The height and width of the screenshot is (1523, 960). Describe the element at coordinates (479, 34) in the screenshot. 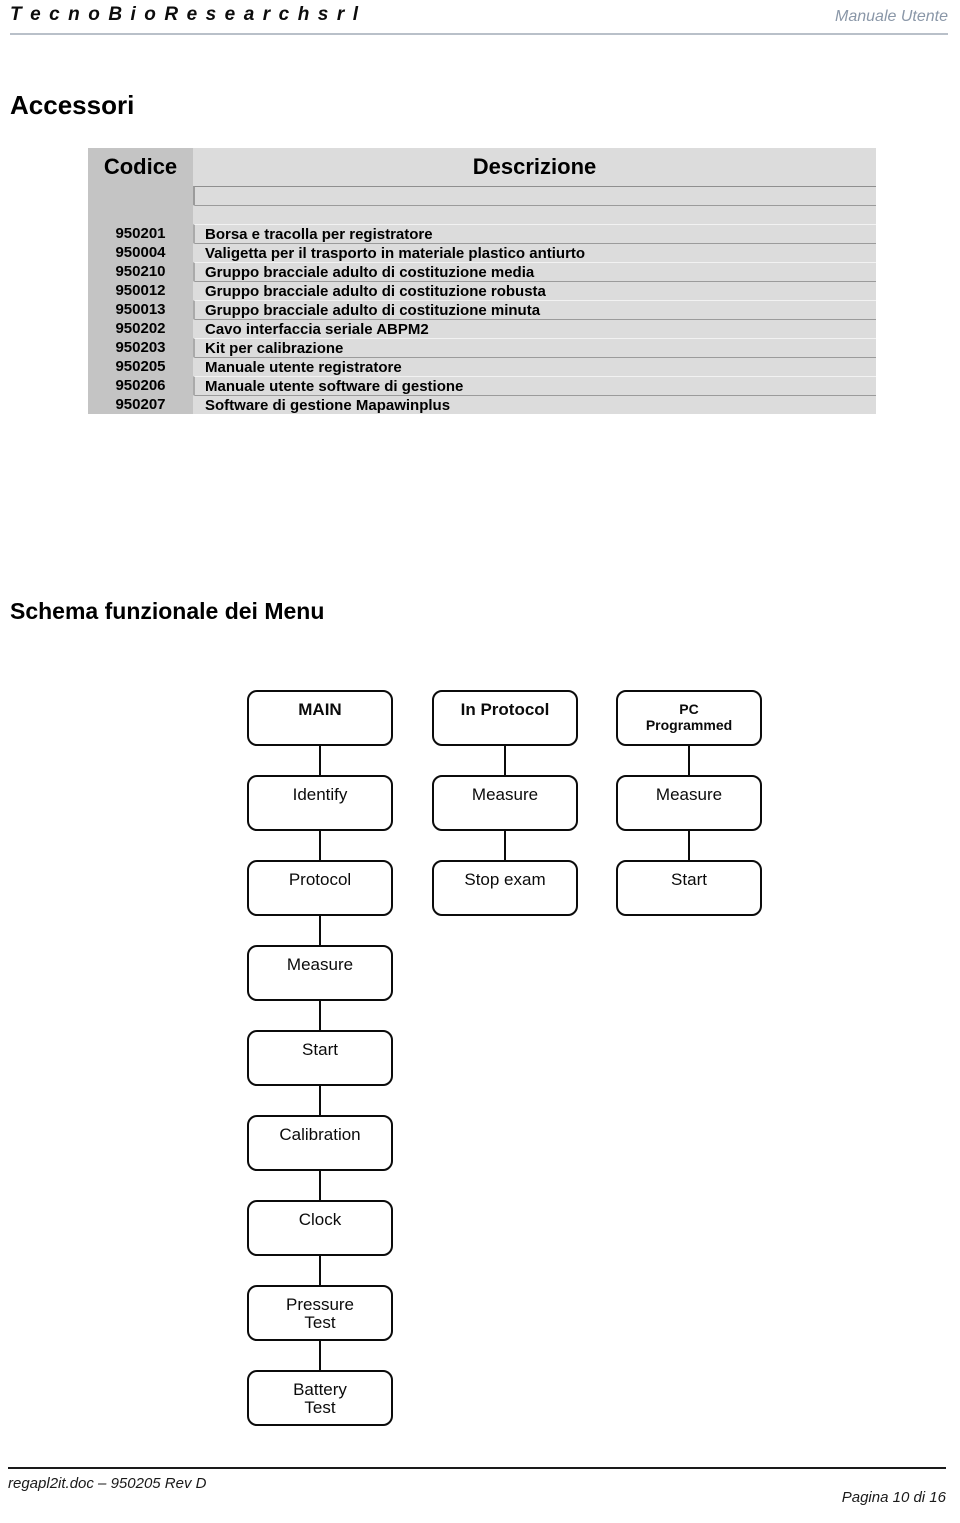

I see `header-divider` at that location.